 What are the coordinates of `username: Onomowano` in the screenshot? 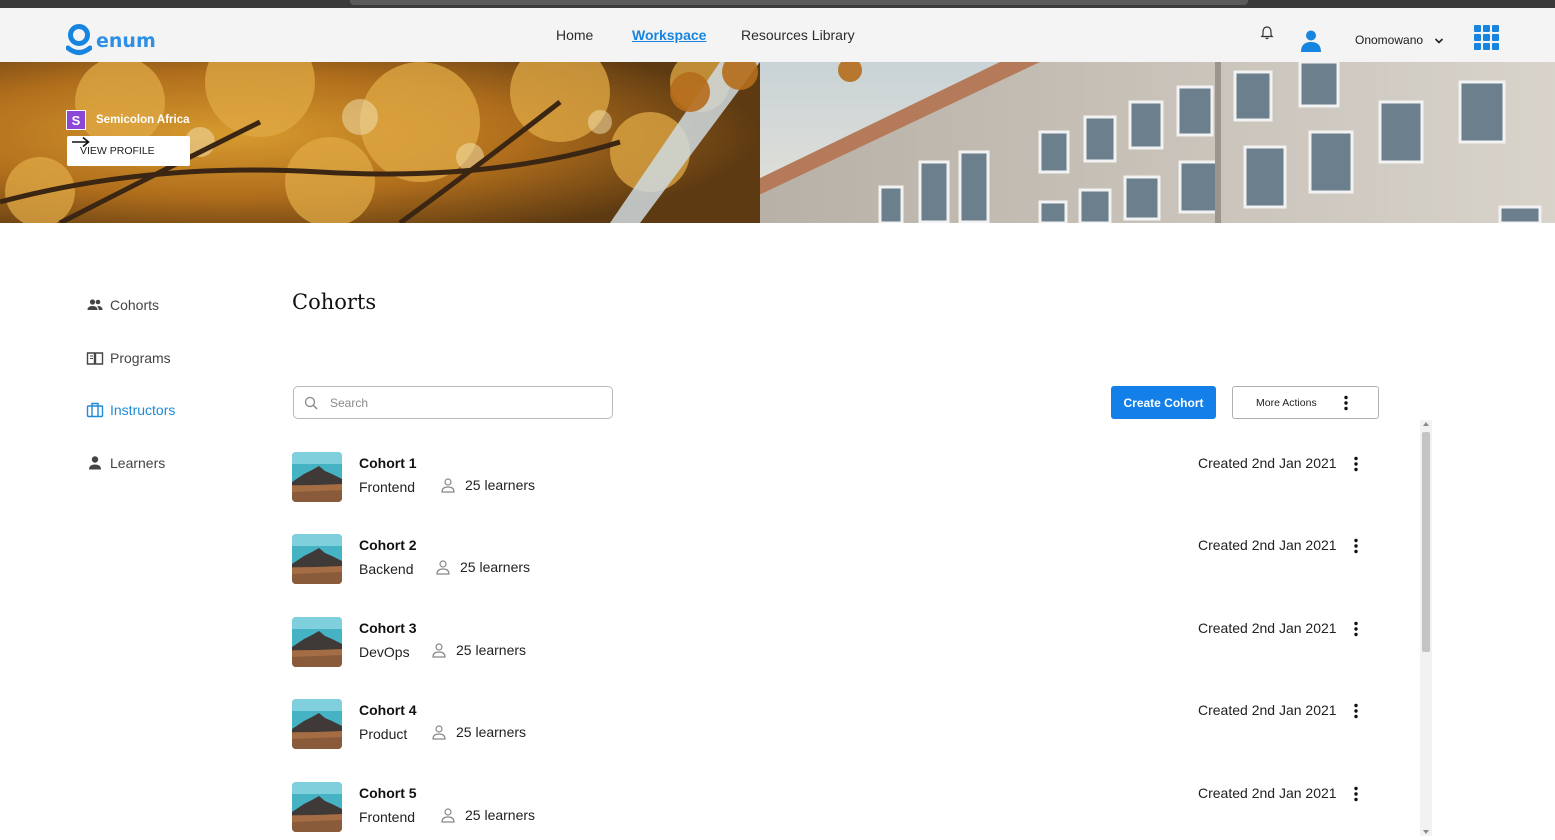 It's located at (1389, 40).